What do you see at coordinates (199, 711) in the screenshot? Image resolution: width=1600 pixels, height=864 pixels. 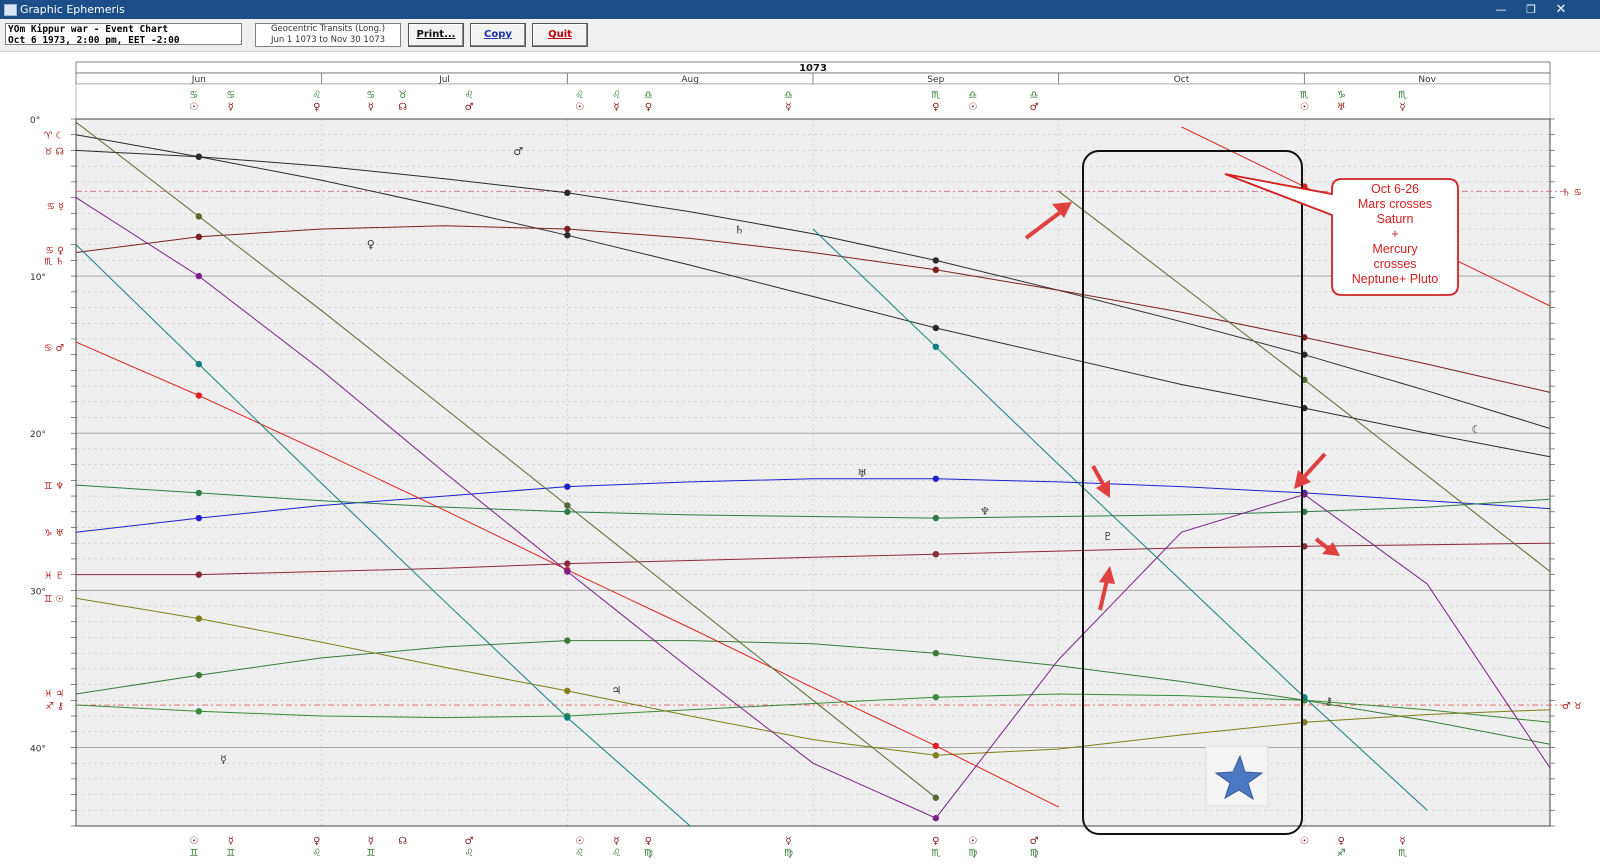 I see `marker-chiron` at bounding box center [199, 711].